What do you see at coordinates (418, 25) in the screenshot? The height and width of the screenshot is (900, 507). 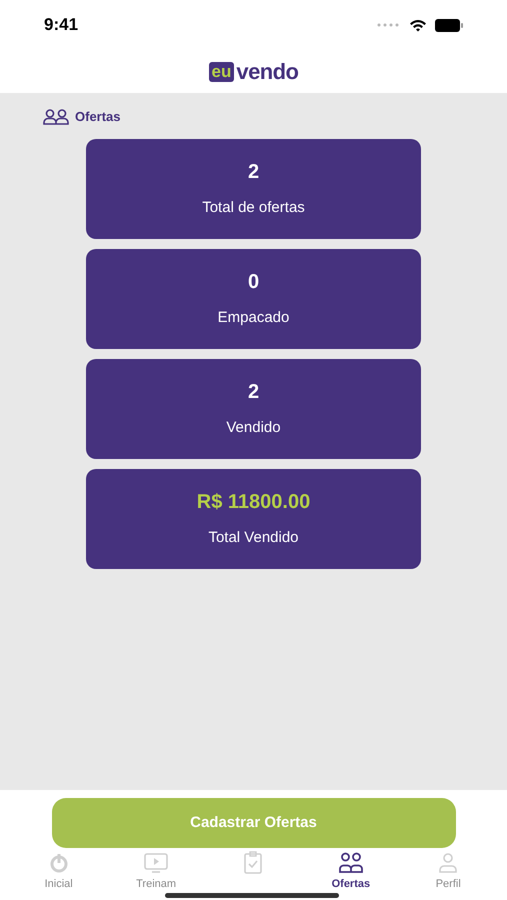 I see `wifi-icon` at bounding box center [418, 25].